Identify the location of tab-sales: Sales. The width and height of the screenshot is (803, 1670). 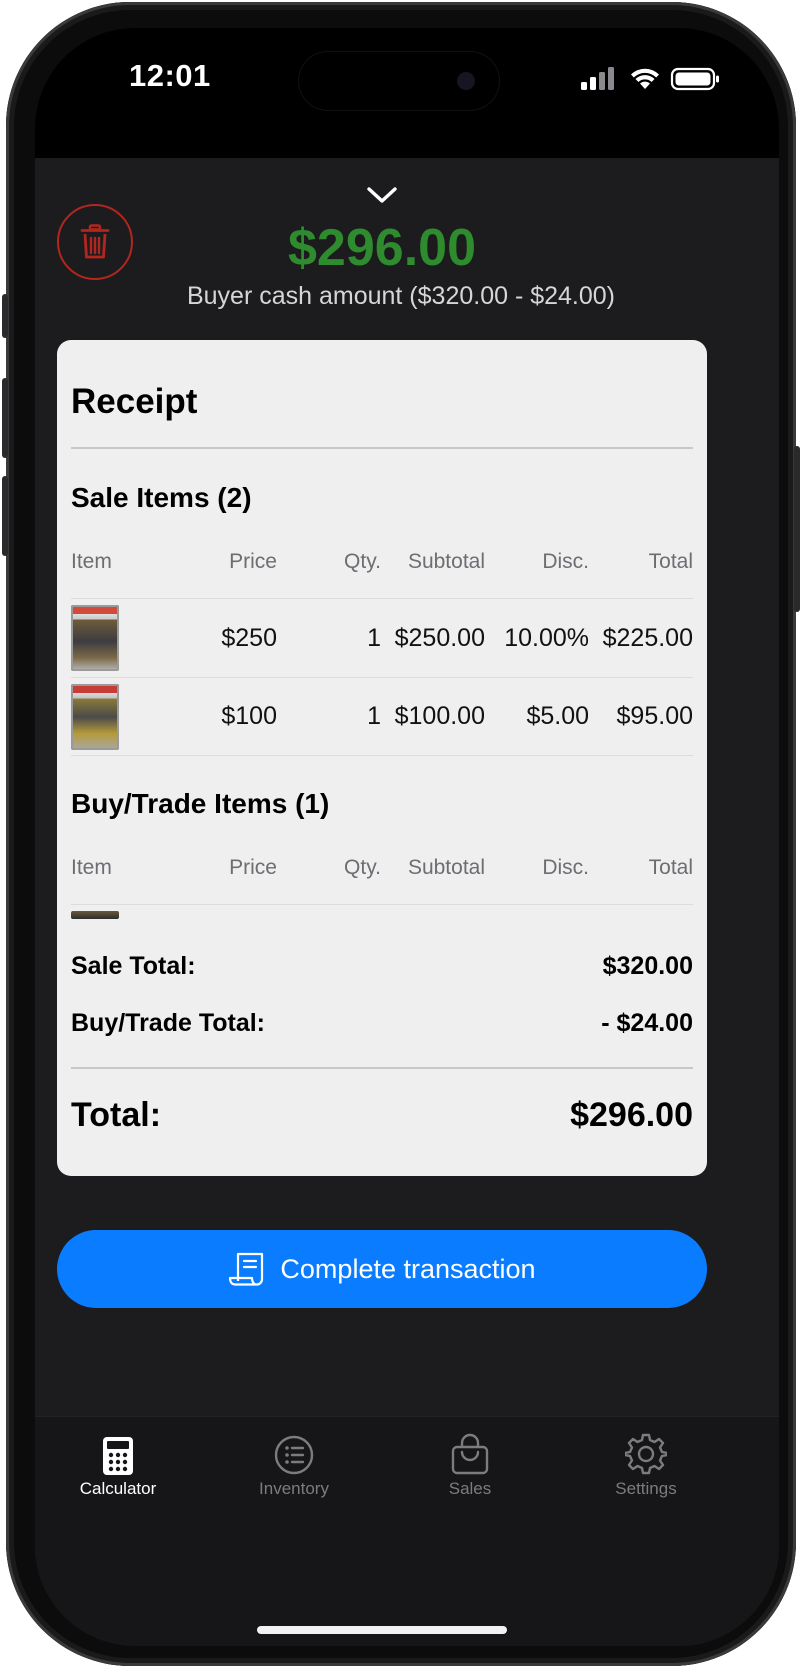
(470, 1466).